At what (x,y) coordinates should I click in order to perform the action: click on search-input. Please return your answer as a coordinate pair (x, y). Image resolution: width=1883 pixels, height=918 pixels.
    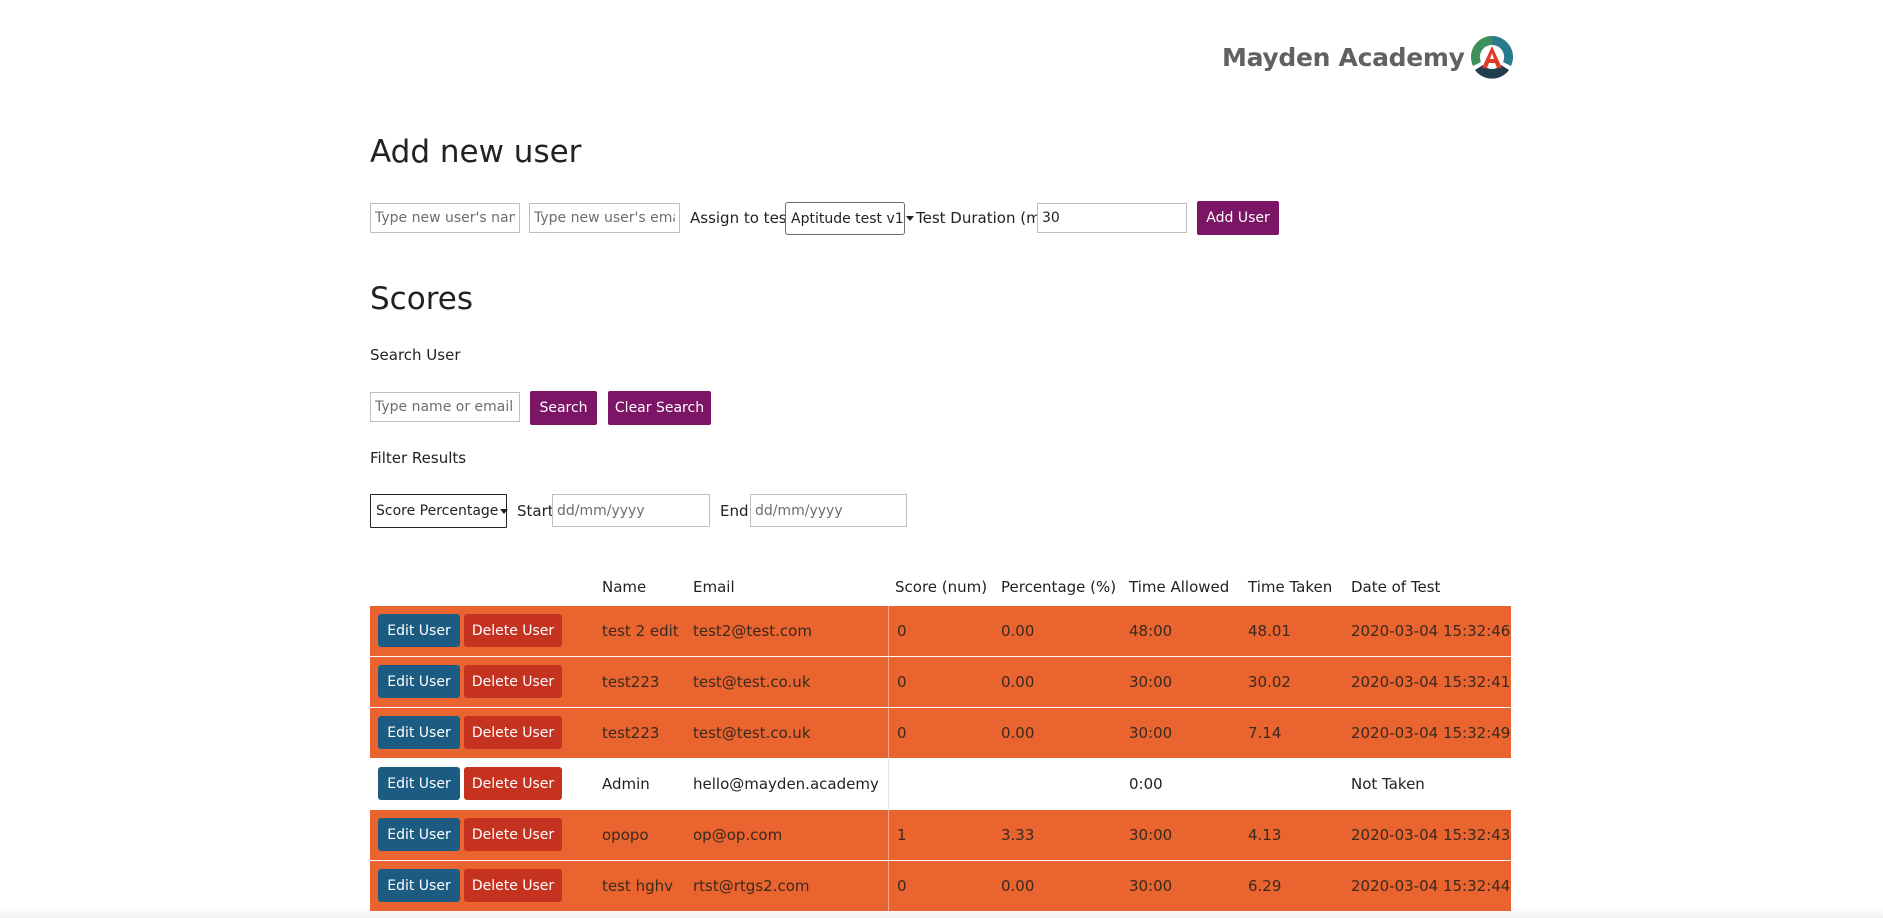
    Looking at the image, I should click on (445, 407).